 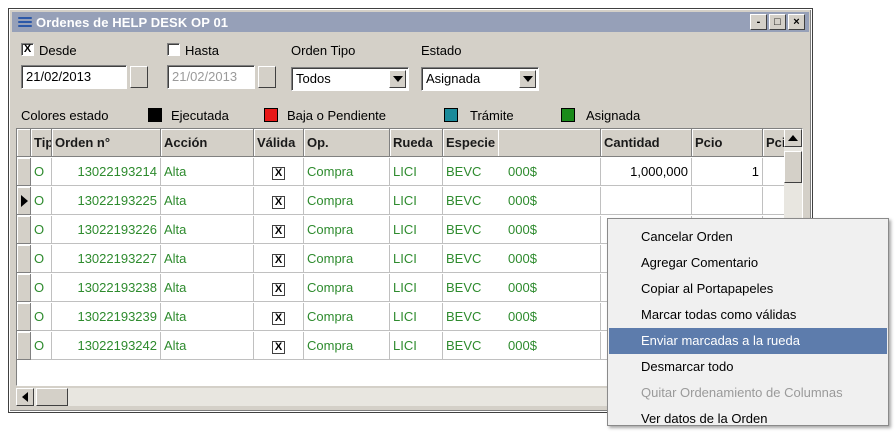 What do you see at coordinates (106, 288) in the screenshot?
I see `cell-orden: 13022193238` at bounding box center [106, 288].